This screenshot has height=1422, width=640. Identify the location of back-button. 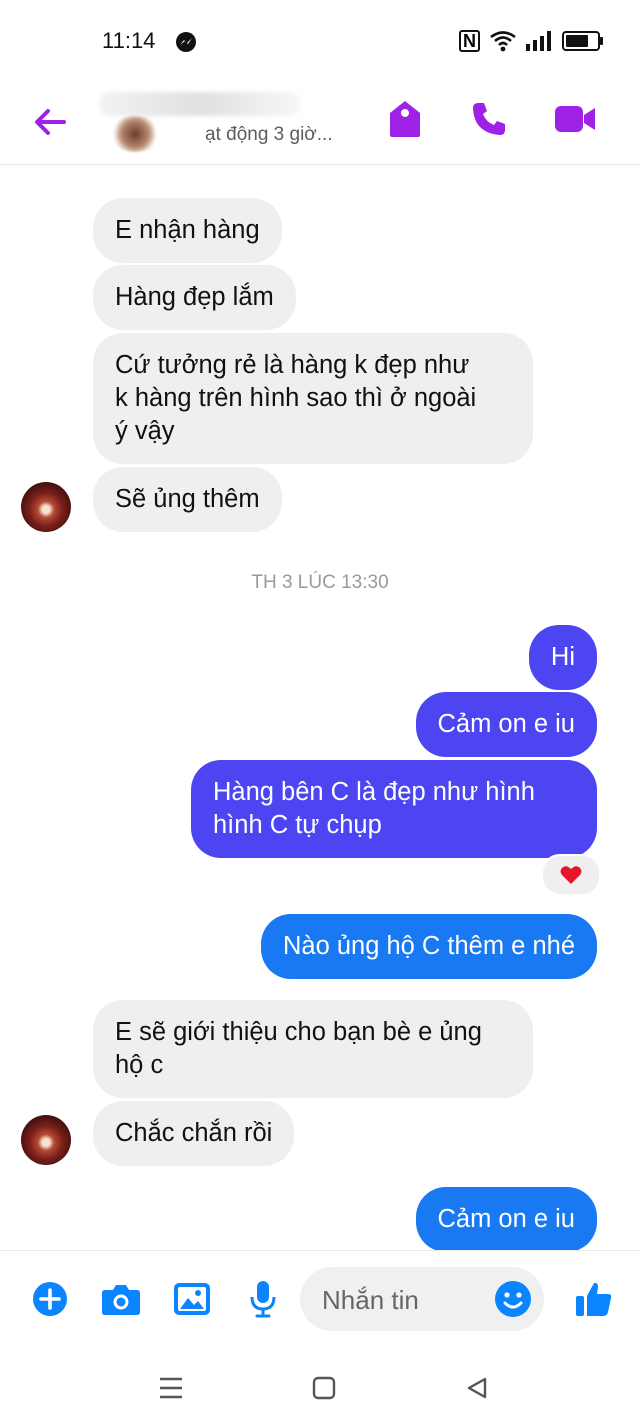
(50, 122).